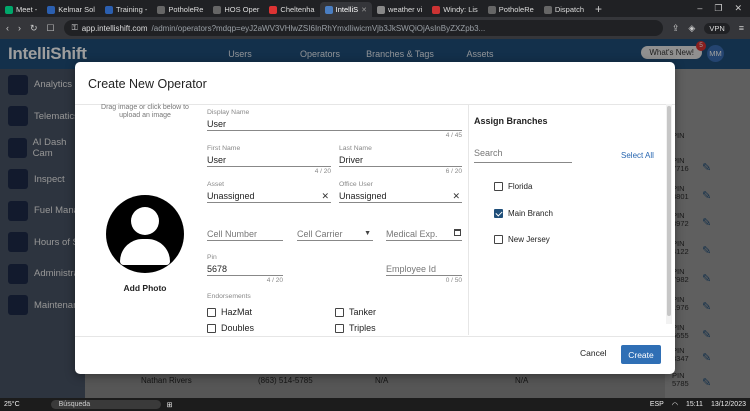 The height and width of the screenshot is (411, 750). Describe the element at coordinates (522, 239) in the screenshot. I see `branch-new-jersey: New Jersey` at that location.